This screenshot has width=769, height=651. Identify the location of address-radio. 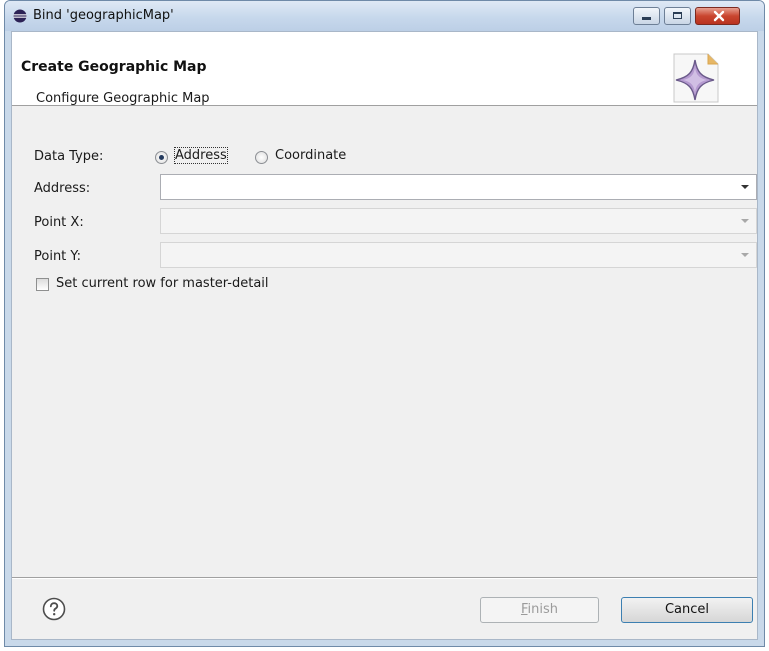
(161, 157).